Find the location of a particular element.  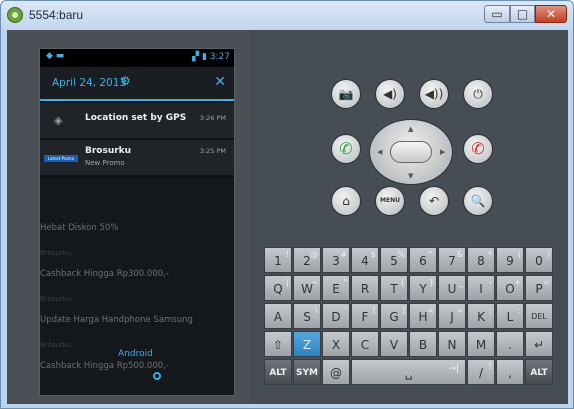

status-time: 3:27 is located at coordinates (219, 57).